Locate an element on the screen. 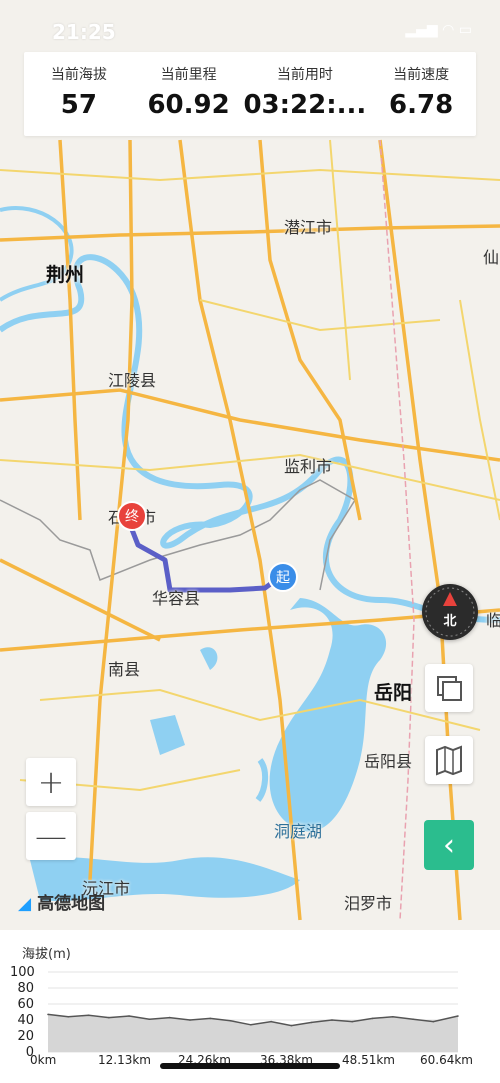  place-label-yueyangxian: 岳阳县 is located at coordinates (388, 761).